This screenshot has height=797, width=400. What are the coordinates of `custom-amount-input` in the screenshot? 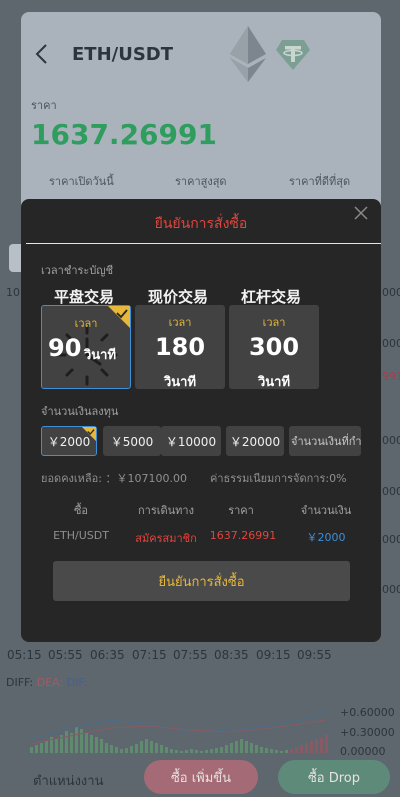 It's located at (325, 441).